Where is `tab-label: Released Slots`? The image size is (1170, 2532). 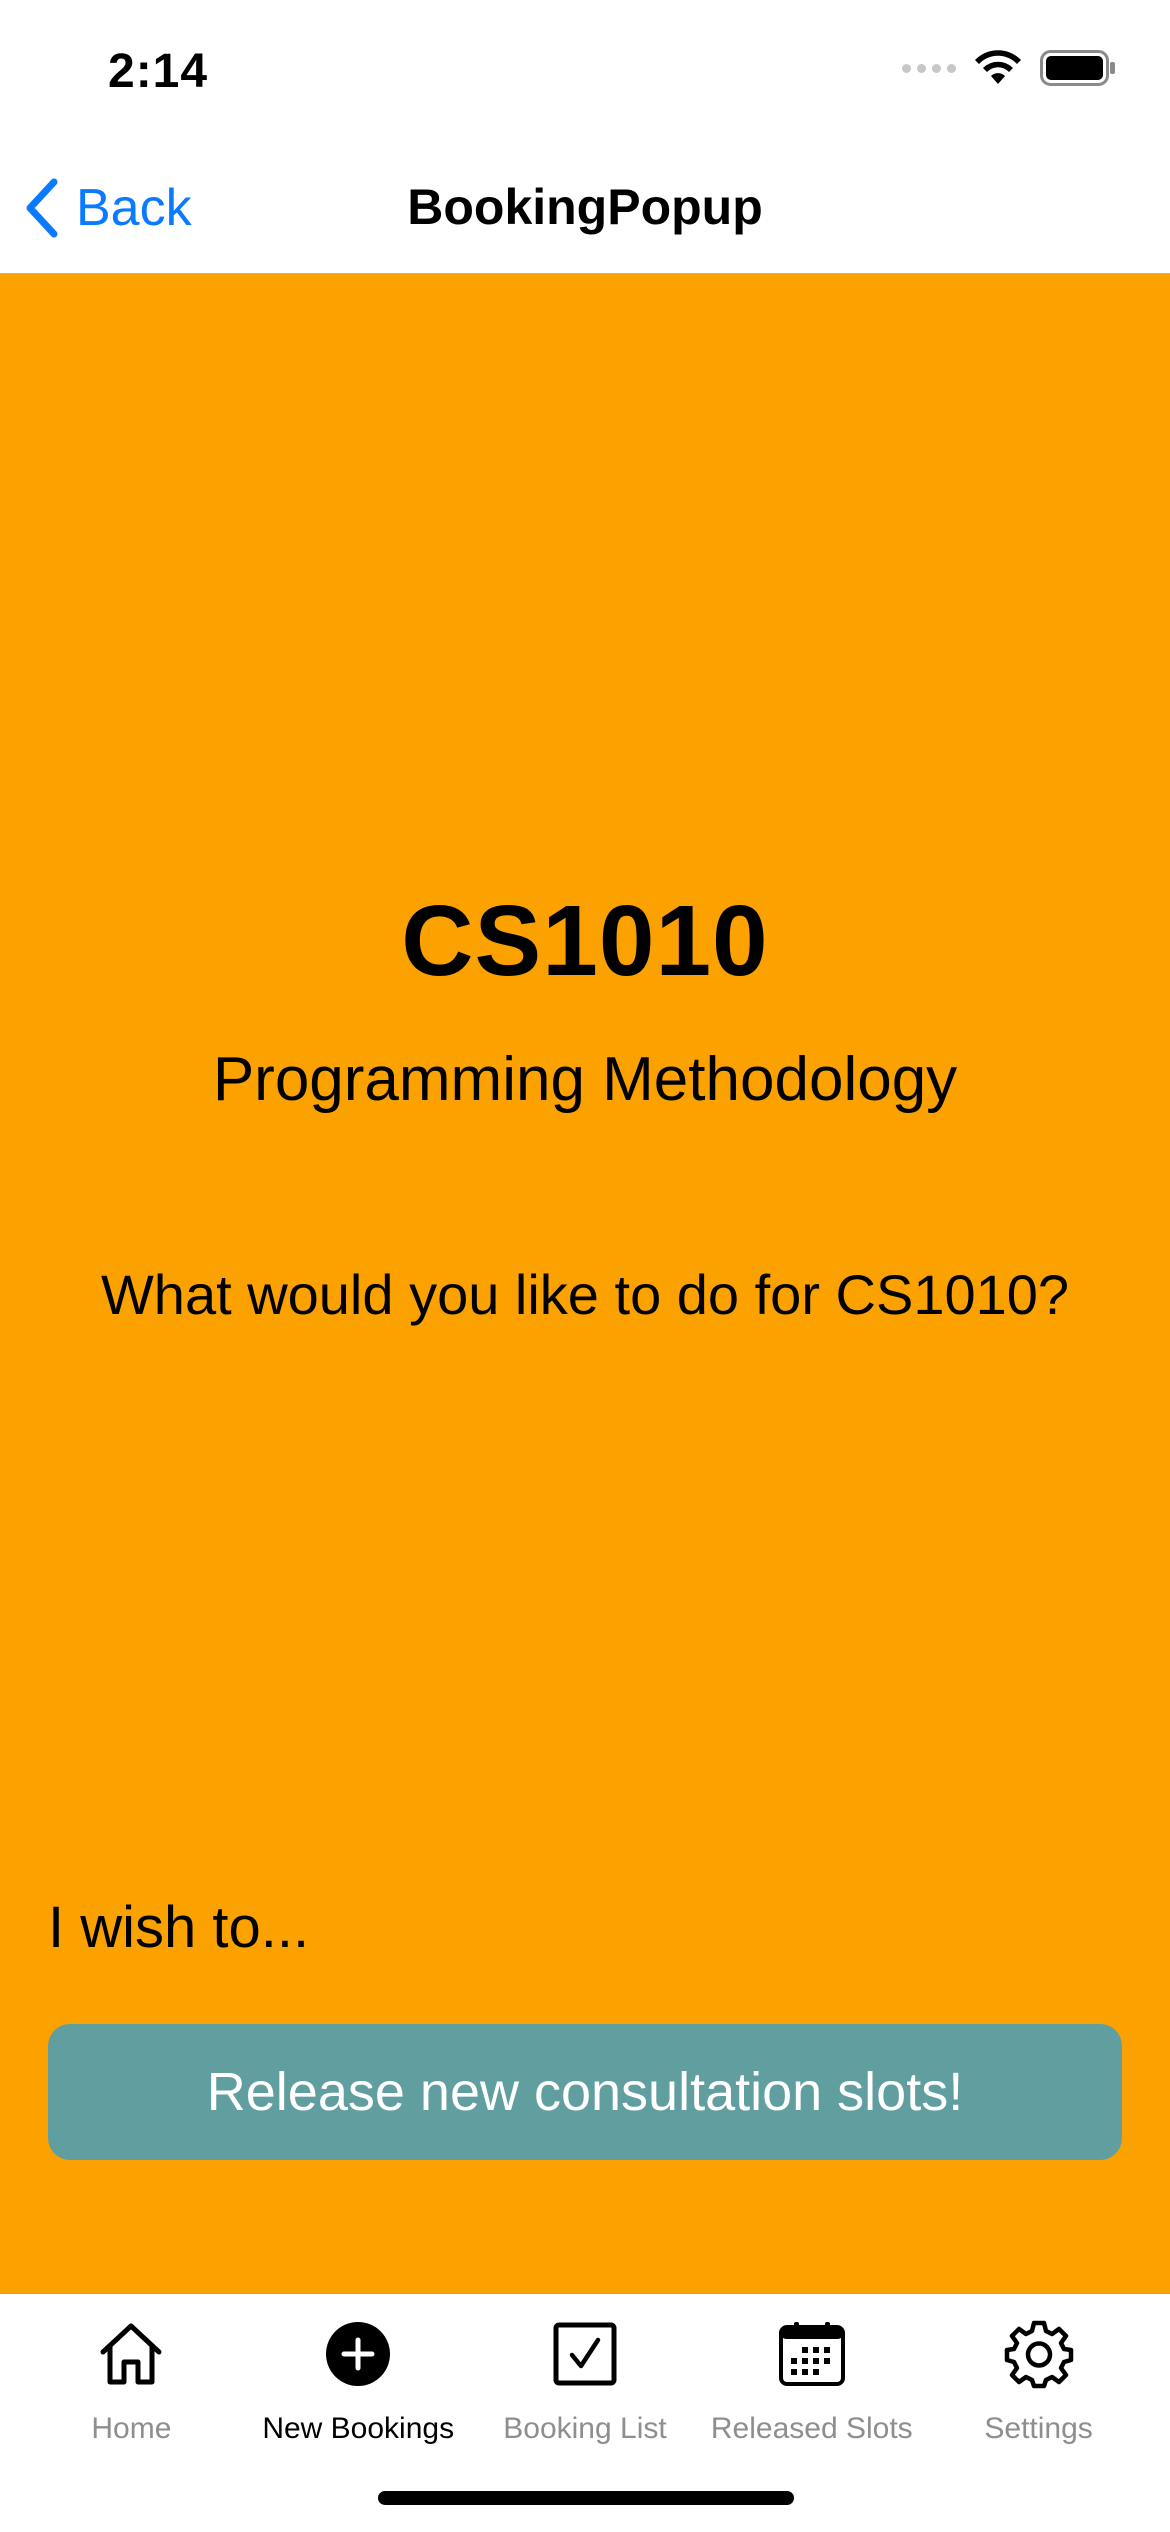
tab-label: Released Slots is located at coordinates (811, 2428).